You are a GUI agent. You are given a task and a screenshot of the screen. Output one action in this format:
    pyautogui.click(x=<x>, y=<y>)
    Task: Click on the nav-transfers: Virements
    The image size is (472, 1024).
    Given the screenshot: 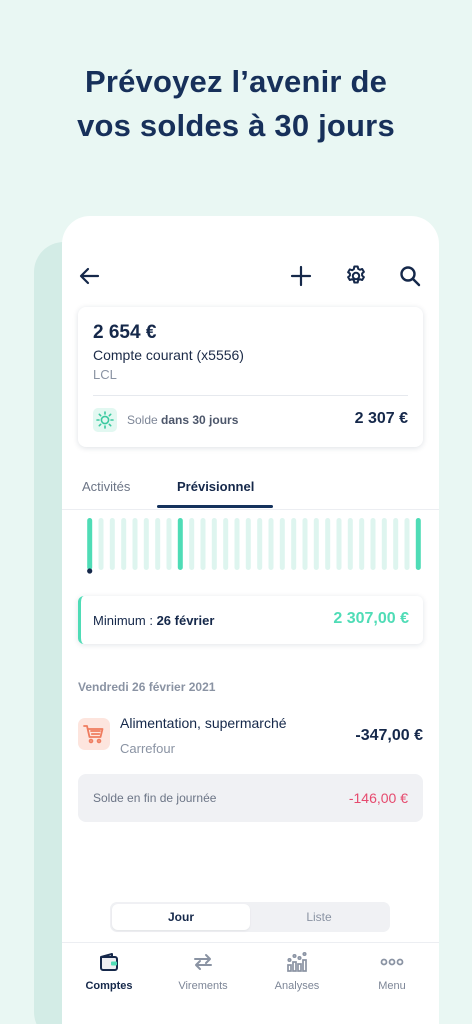 What is the action you would take?
    pyautogui.click(x=203, y=973)
    